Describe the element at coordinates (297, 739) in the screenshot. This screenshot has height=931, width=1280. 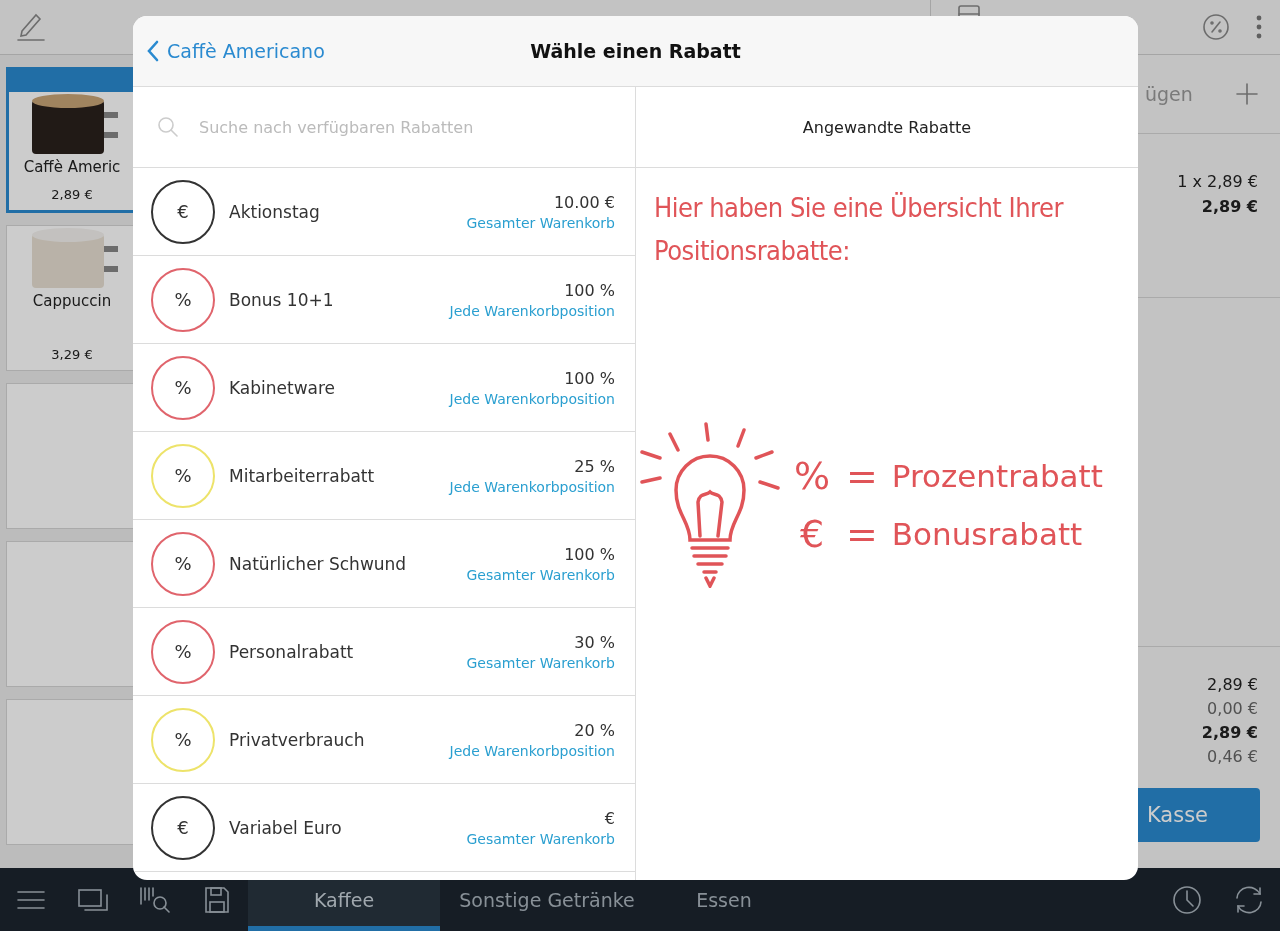
I see `discount-name: Privatverbrauch` at that location.